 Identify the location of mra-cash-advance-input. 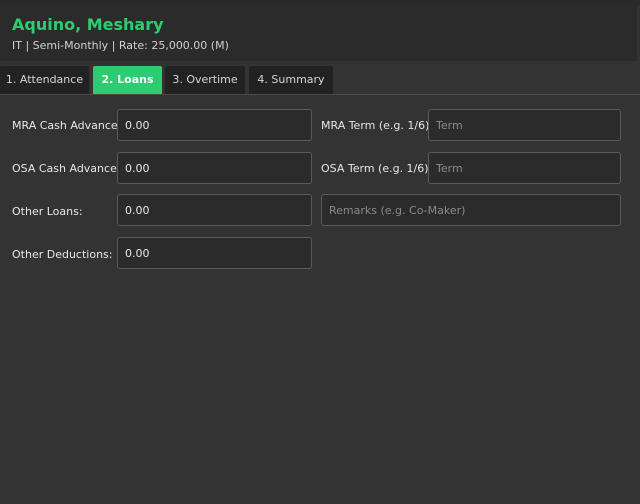
(214, 125).